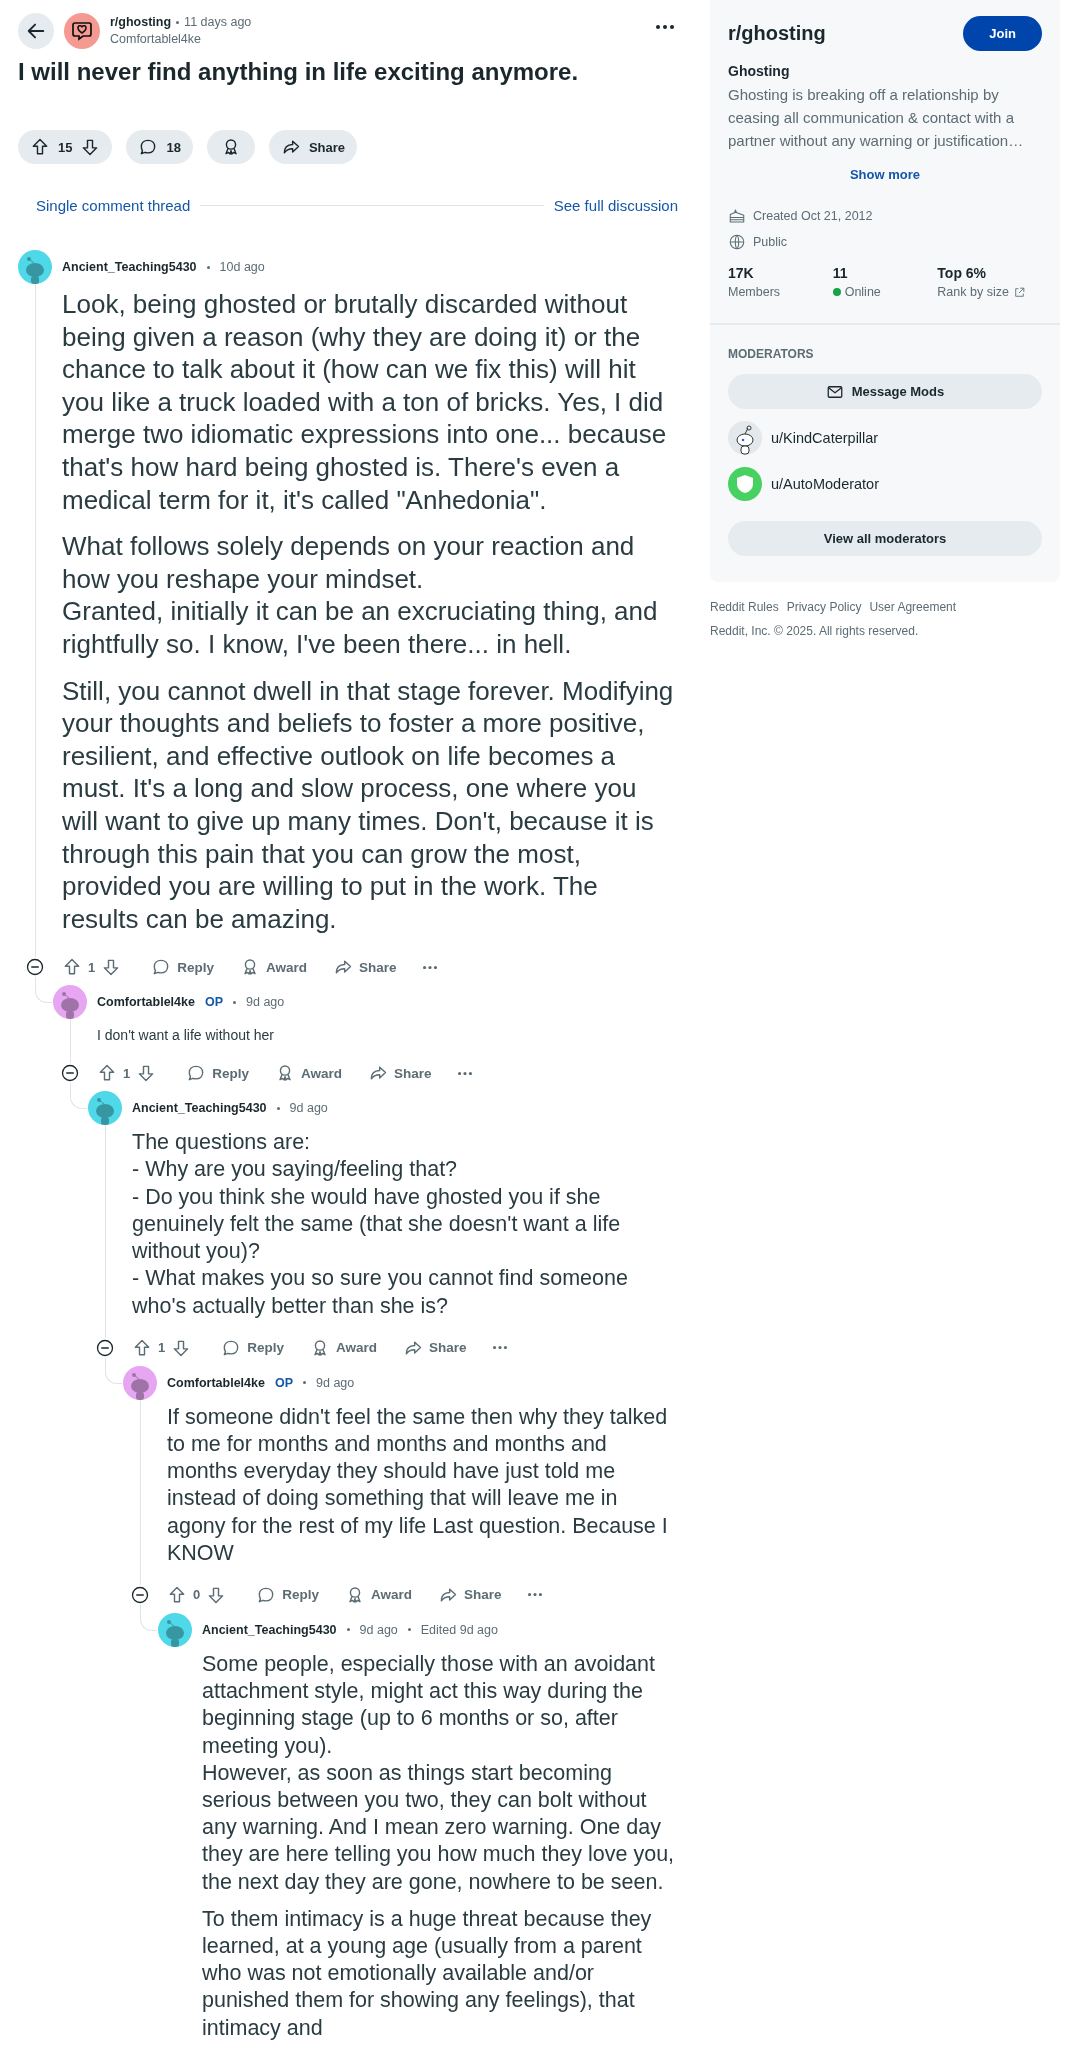  Describe the element at coordinates (862, 292) in the screenshot. I see `stat-label: Online` at that location.